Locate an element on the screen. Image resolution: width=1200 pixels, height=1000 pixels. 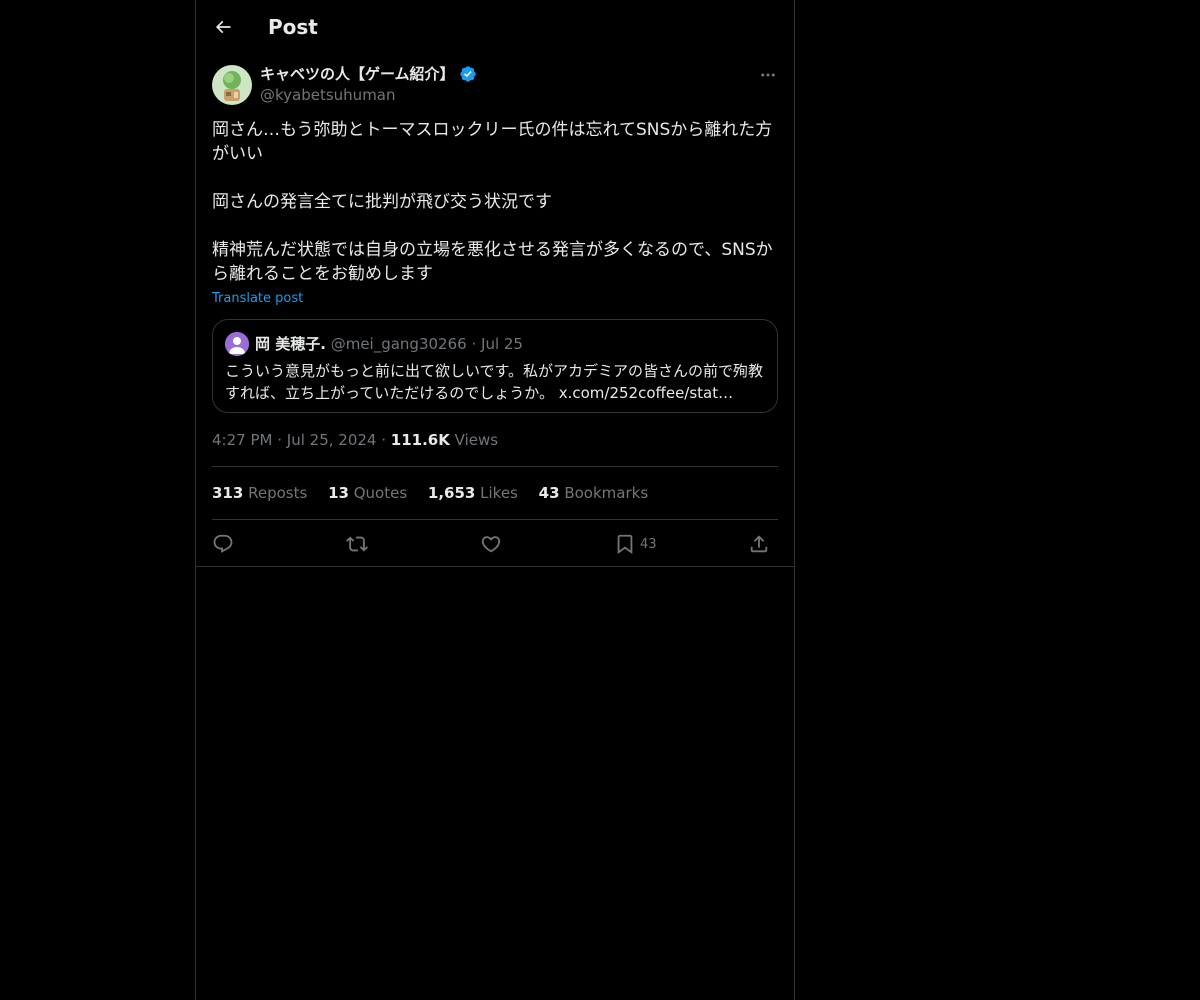
reply-button is located at coordinates (223, 544).